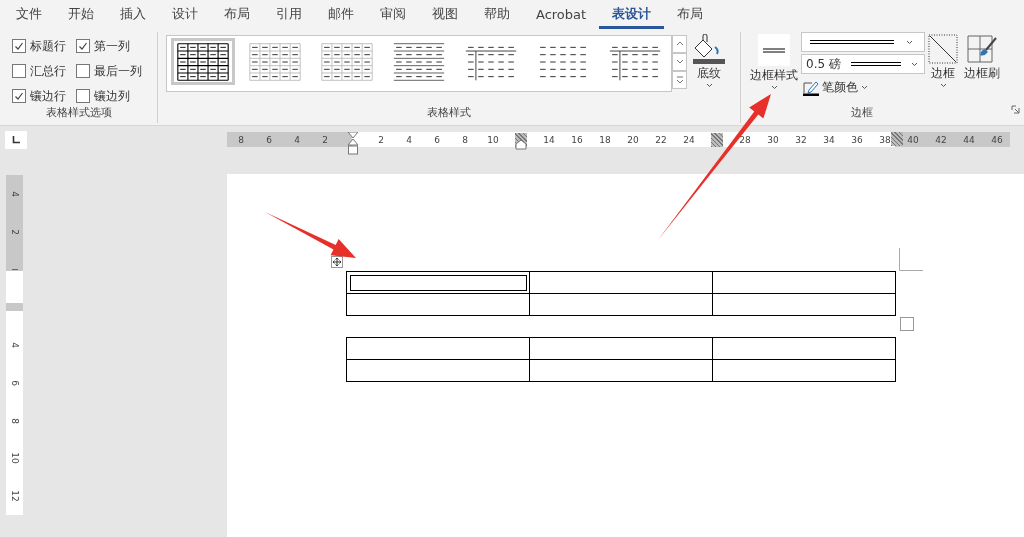  I want to click on ruler-number: 32, so click(801, 139).